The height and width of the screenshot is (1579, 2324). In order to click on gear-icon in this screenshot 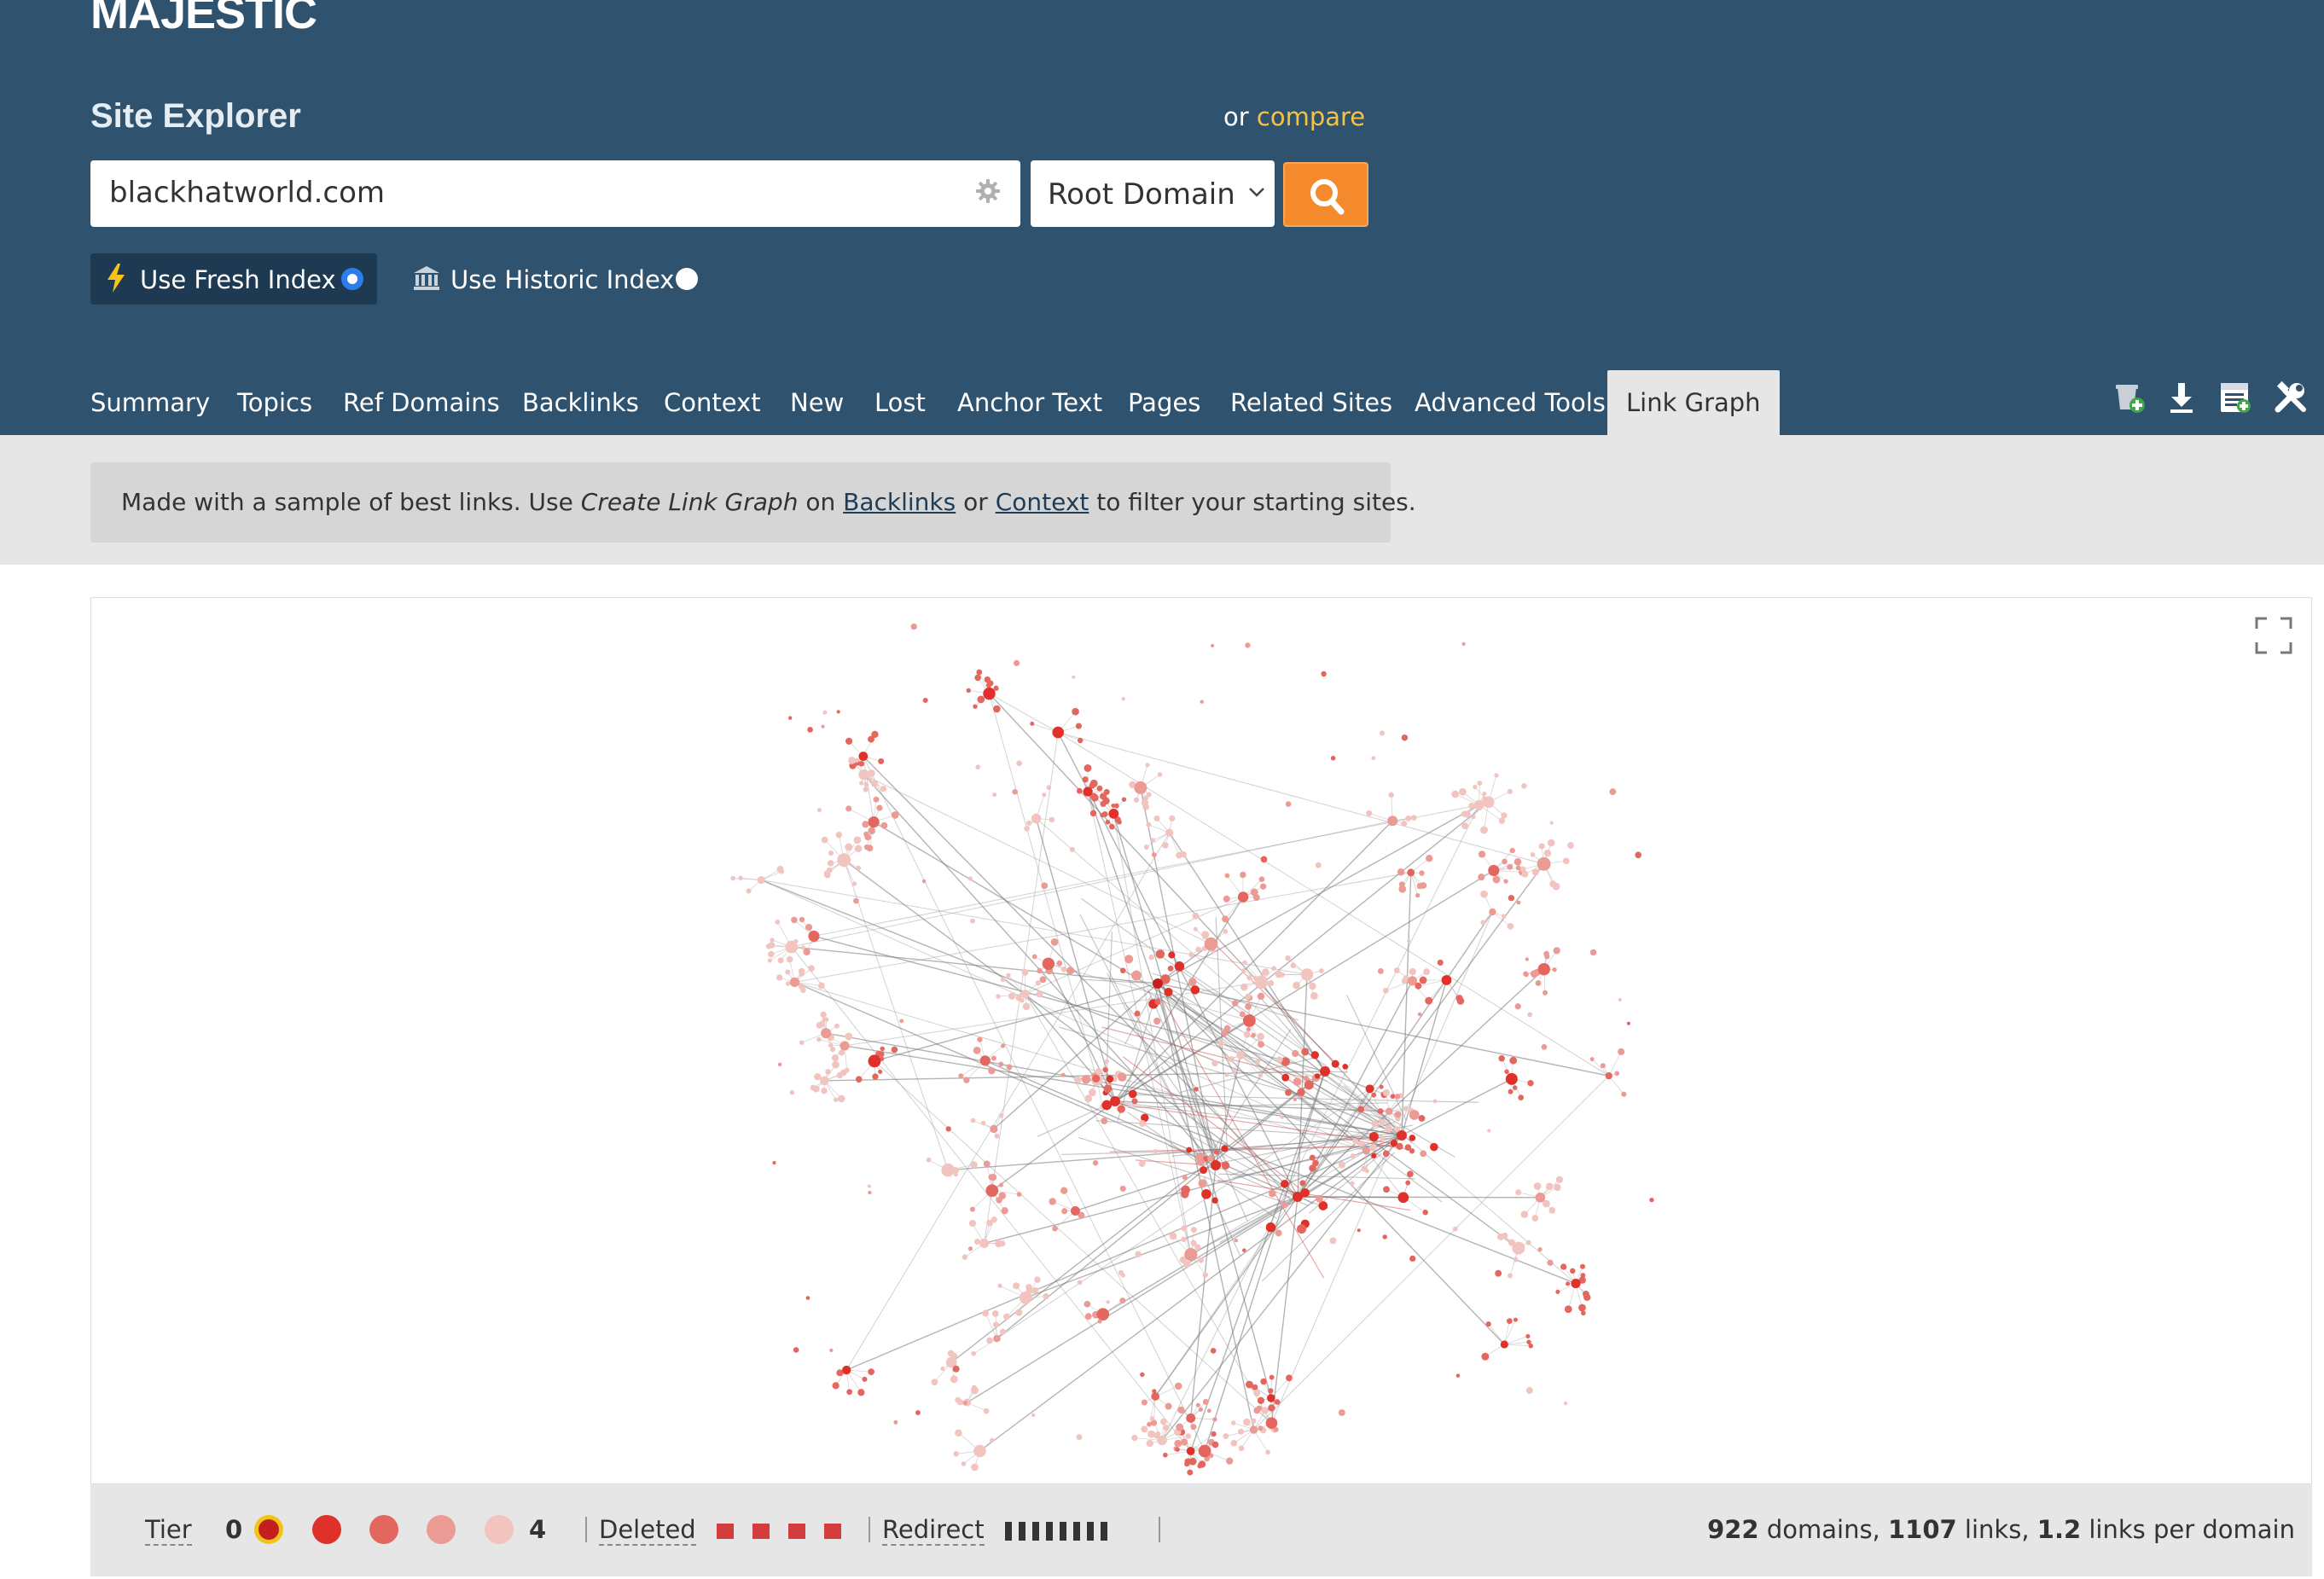, I will do `click(988, 191)`.